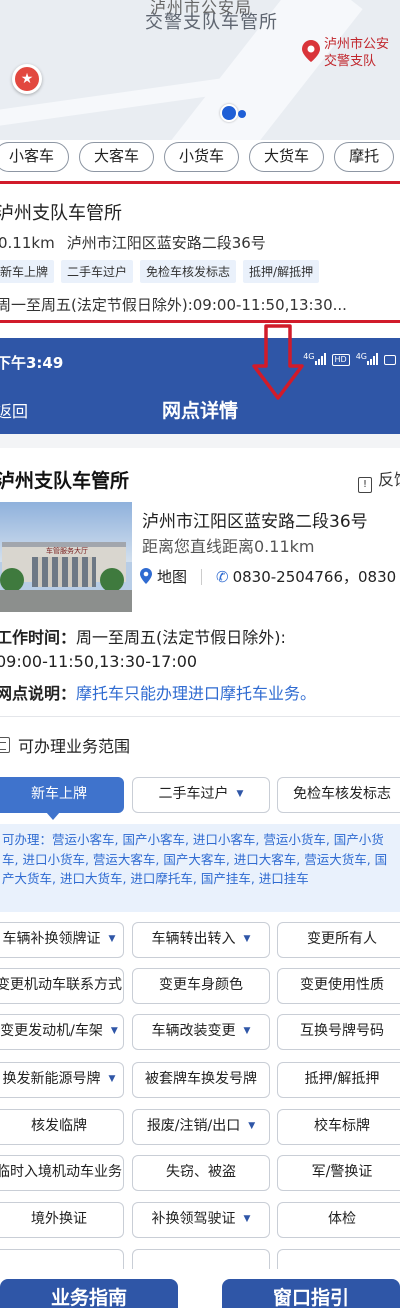  I want to click on service-item: 失窃、被盗, so click(201, 1173).